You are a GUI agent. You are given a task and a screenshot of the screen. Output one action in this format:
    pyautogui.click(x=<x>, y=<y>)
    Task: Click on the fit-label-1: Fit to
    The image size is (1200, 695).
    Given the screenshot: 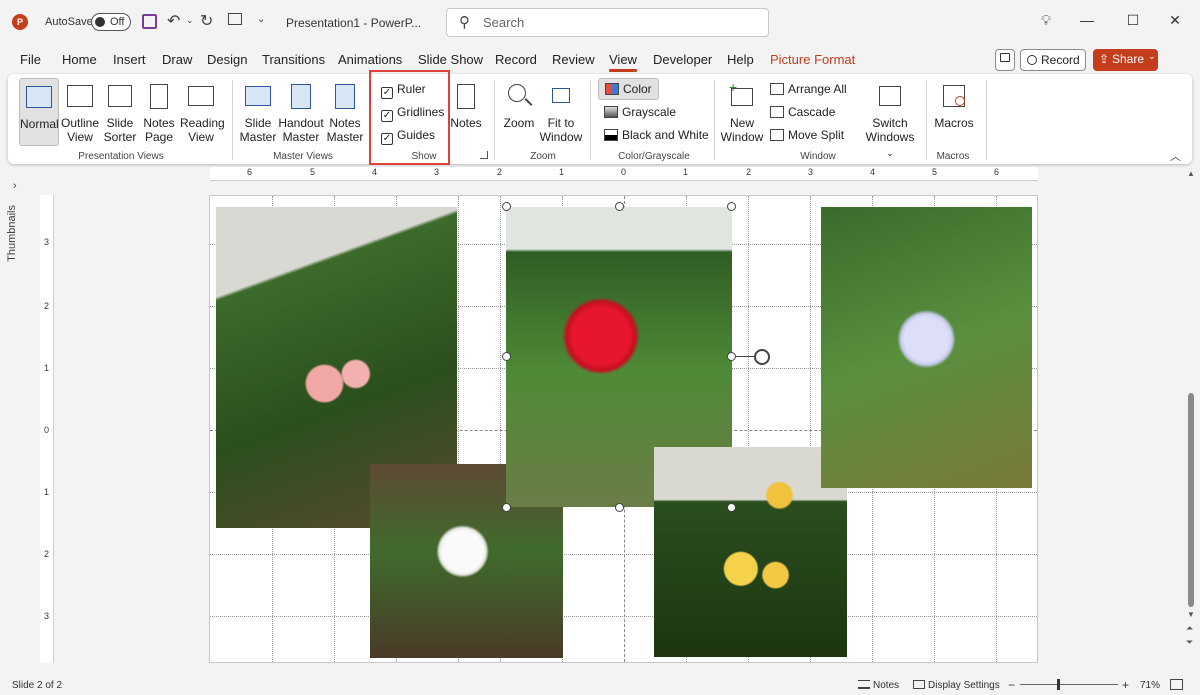 What is the action you would take?
    pyautogui.click(x=561, y=123)
    